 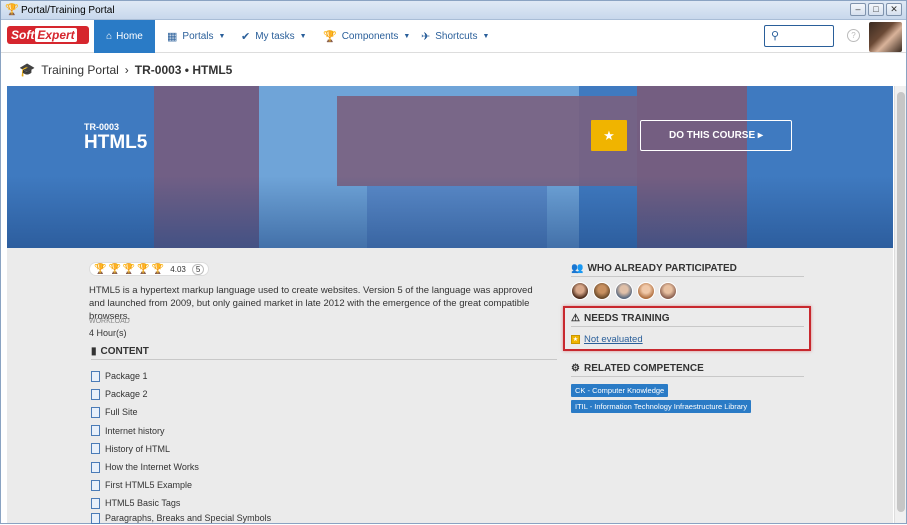 I want to click on list-item: How the Internet Works, so click(x=181, y=467).